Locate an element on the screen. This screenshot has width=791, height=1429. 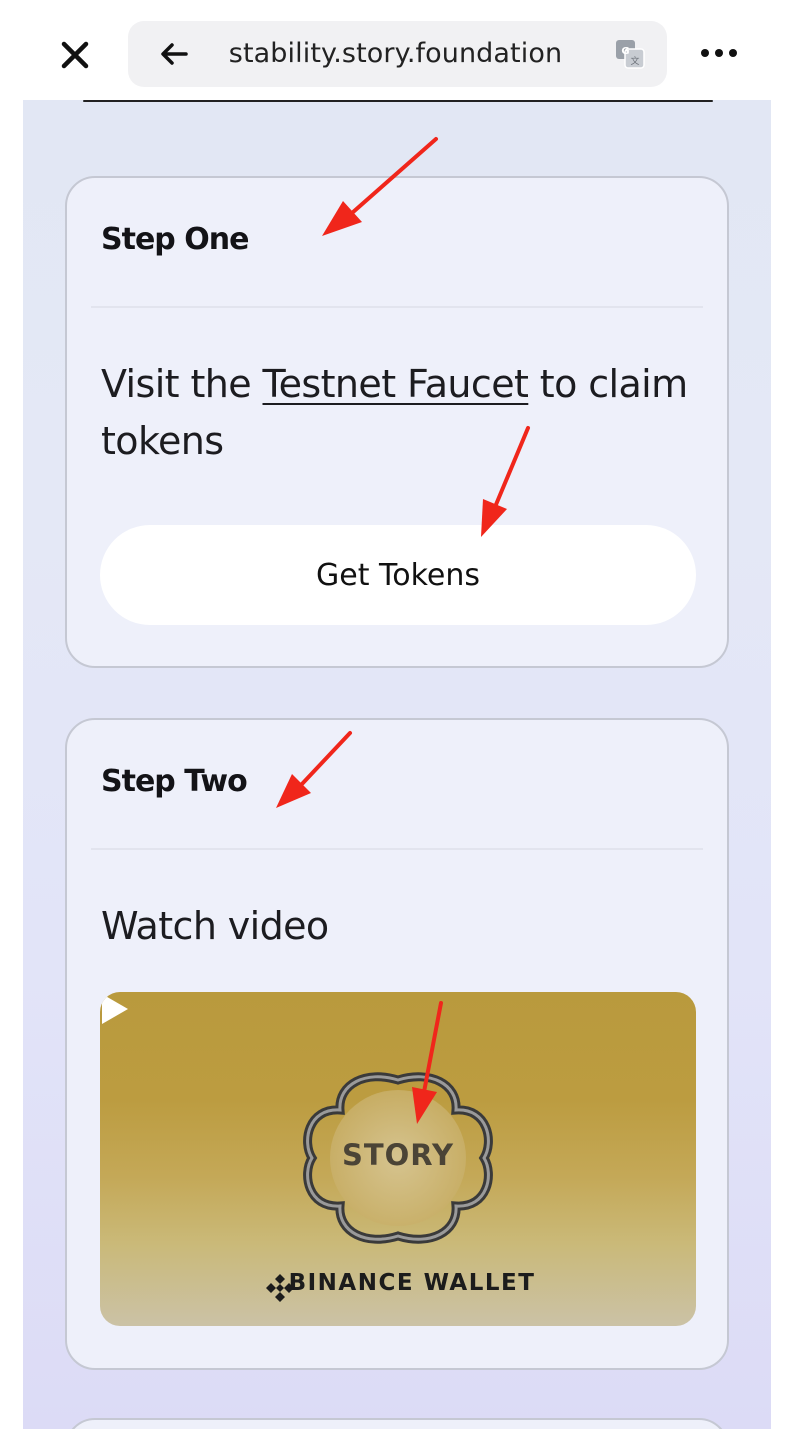
story-logo-text: STORY is located at coordinates (398, 1155).